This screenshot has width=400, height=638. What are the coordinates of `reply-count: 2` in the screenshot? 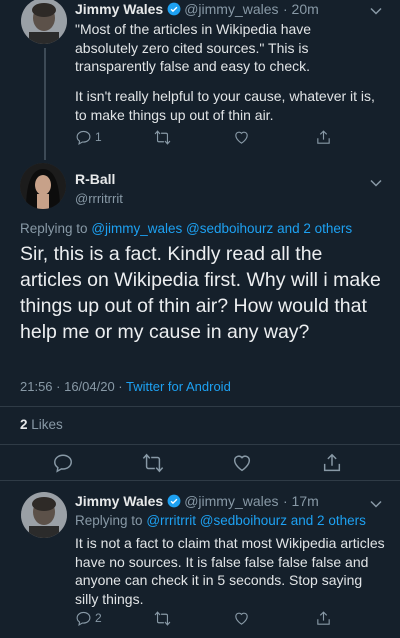 It's located at (98, 618).